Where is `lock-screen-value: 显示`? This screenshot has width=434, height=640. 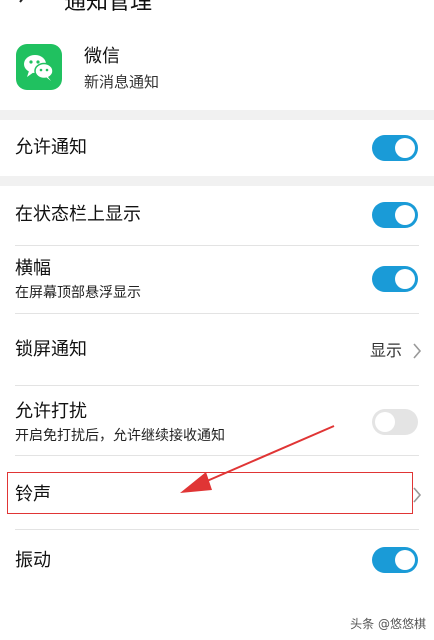
lock-screen-value: 显示 is located at coordinates (385, 350).